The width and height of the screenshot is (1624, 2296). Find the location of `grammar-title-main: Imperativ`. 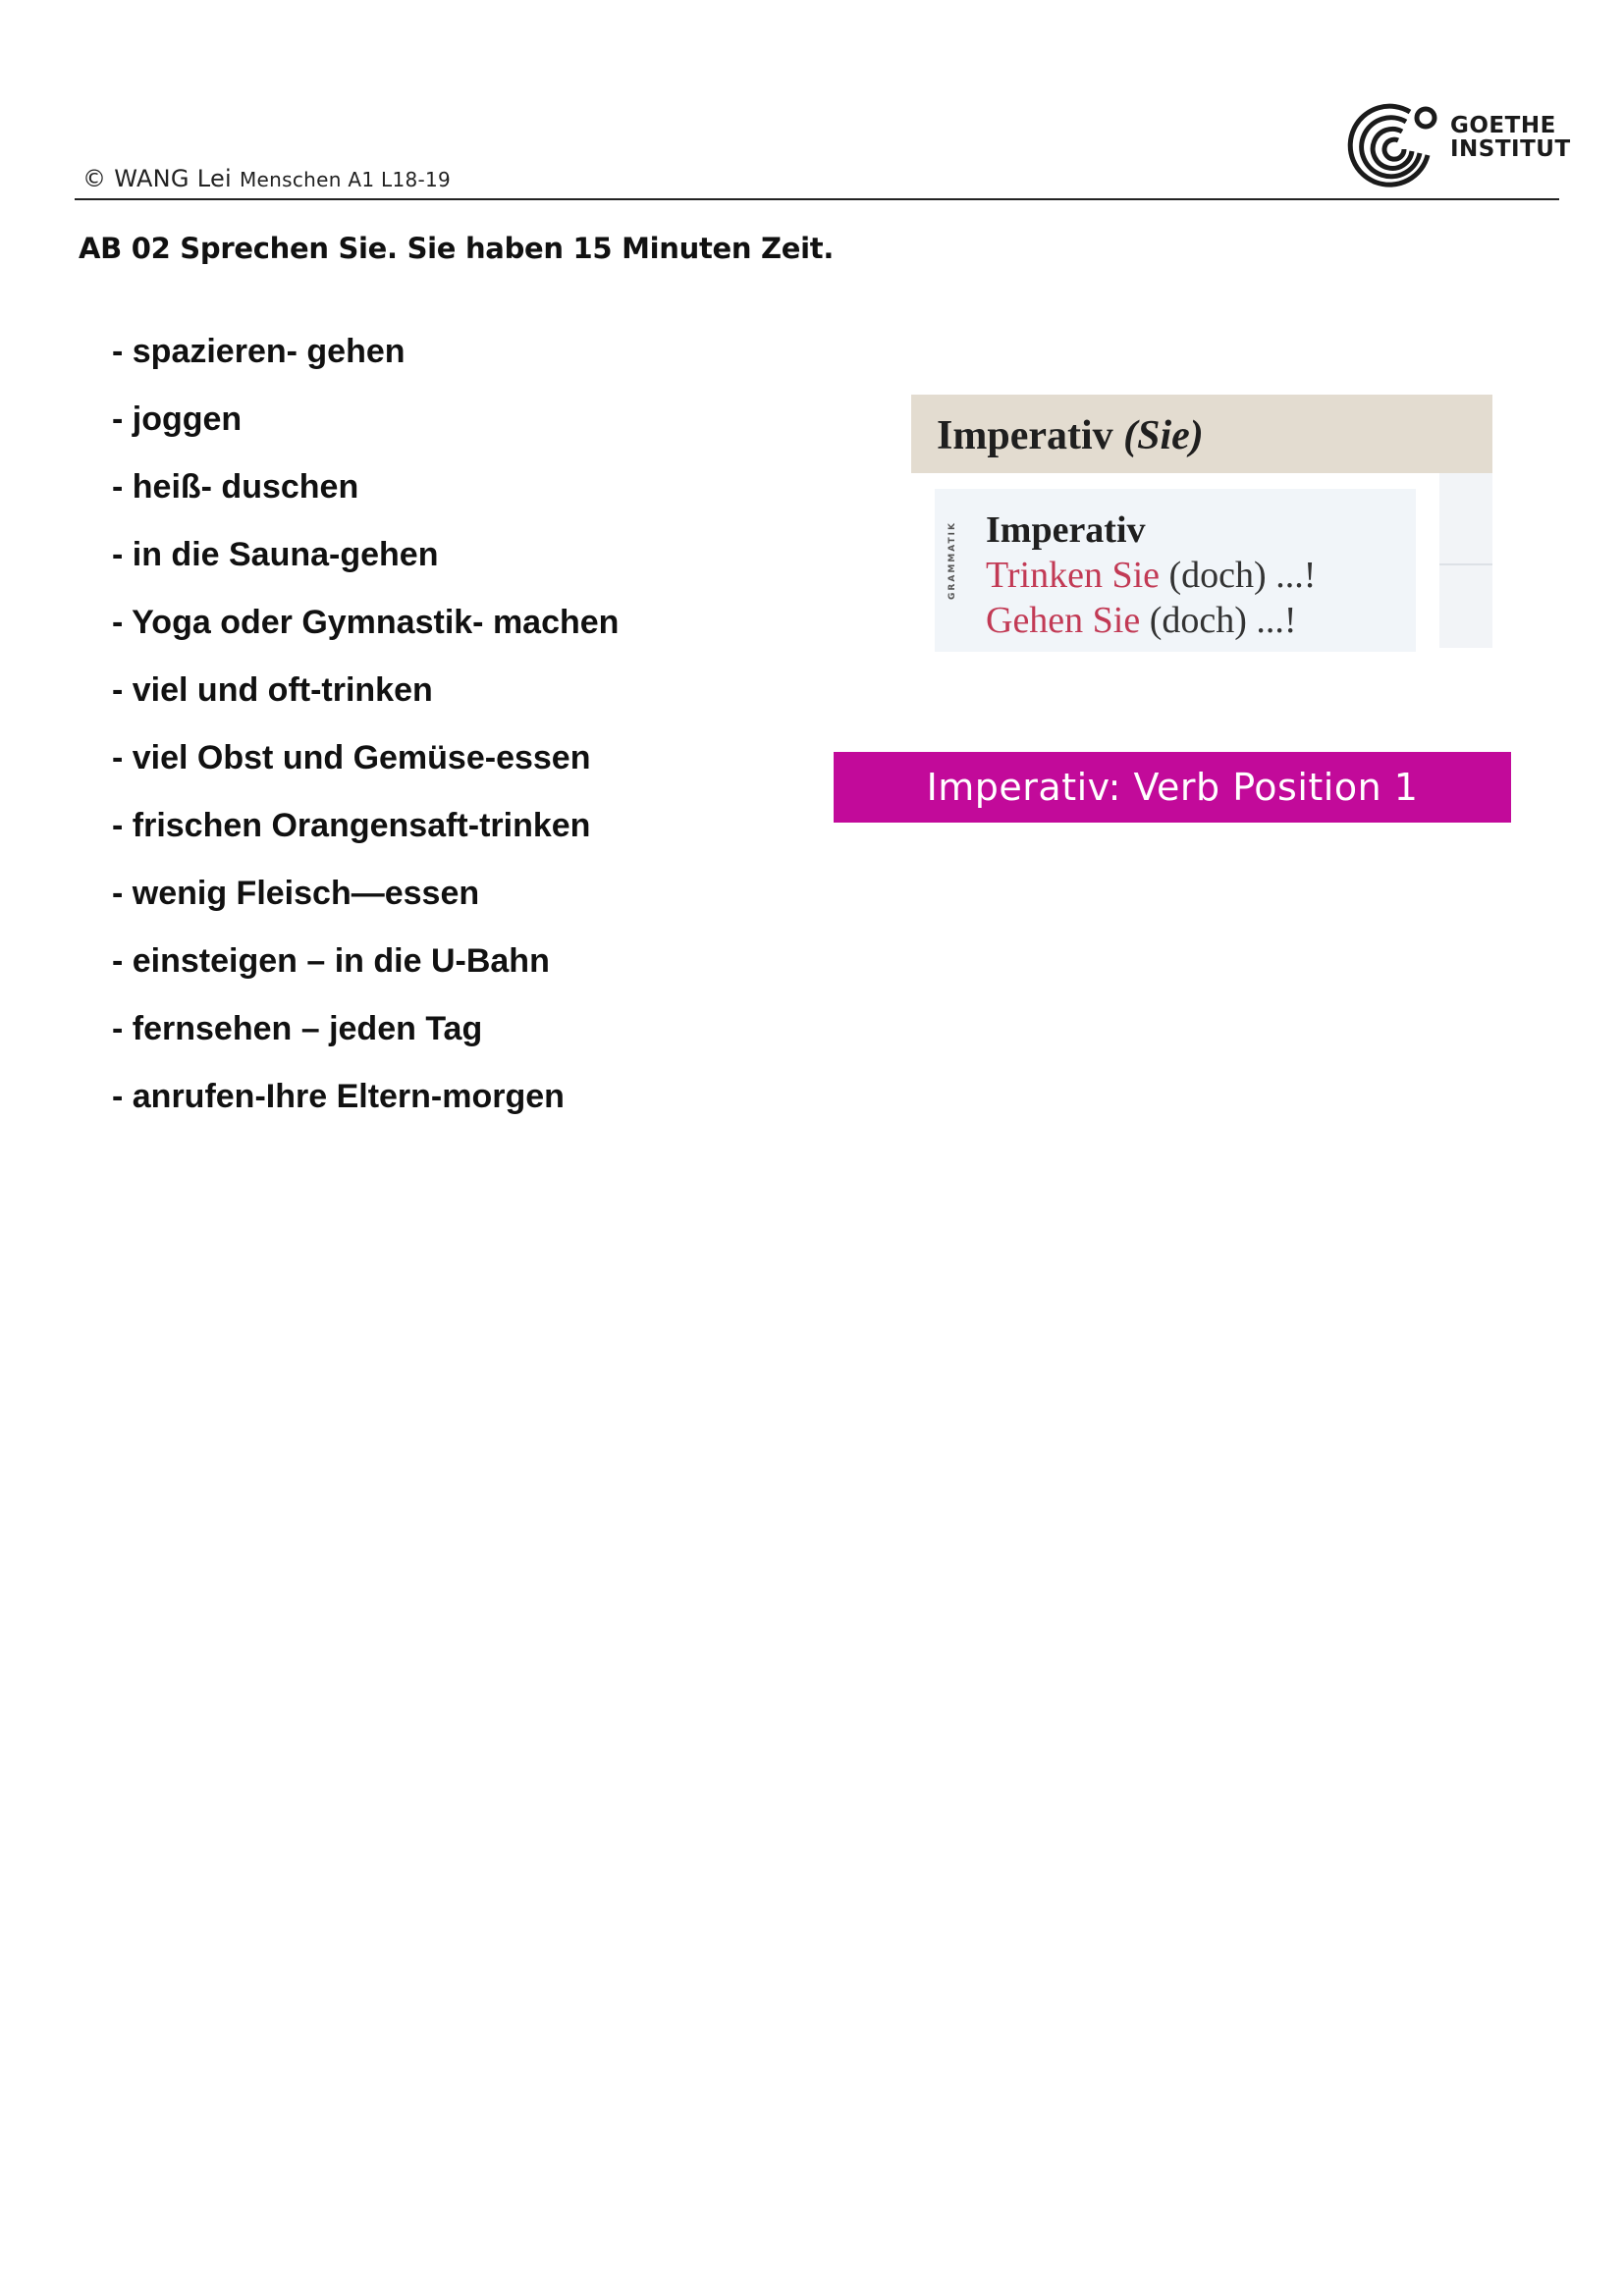

grammar-title-main: Imperativ is located at coordinates (1025, 435).